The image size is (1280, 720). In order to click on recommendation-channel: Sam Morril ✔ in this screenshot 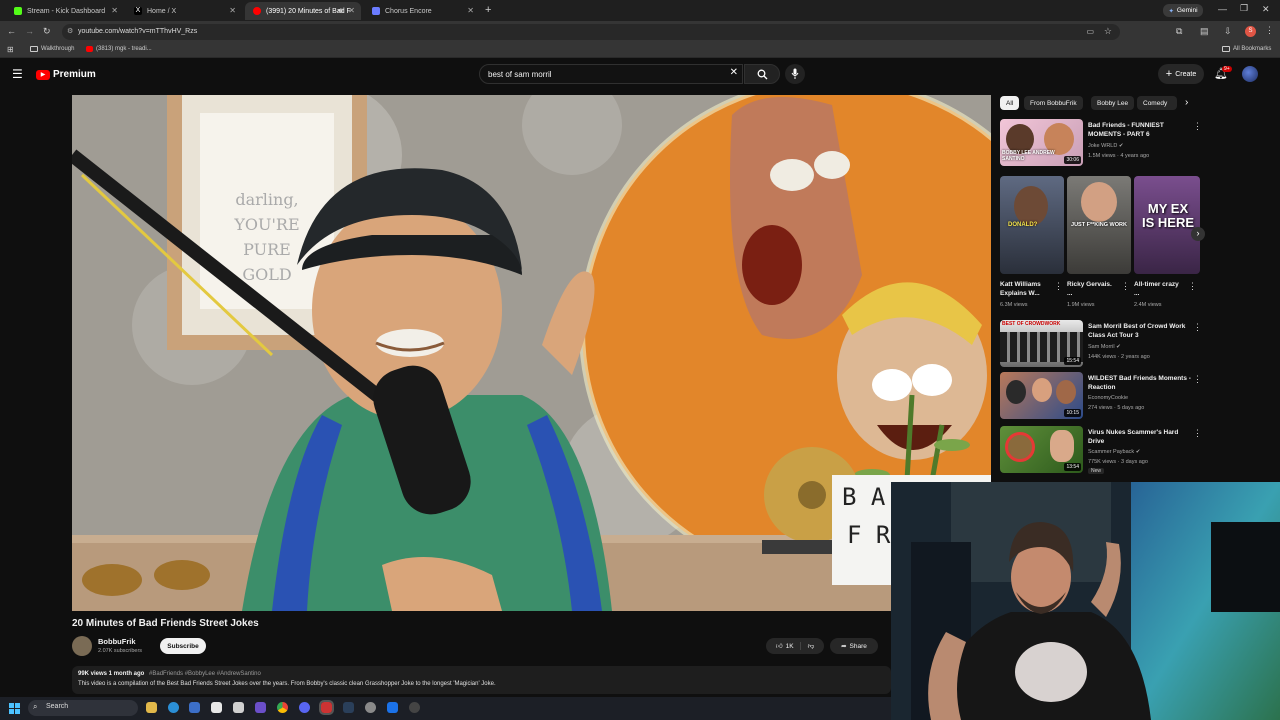, I will do `click(1104, 347)`.